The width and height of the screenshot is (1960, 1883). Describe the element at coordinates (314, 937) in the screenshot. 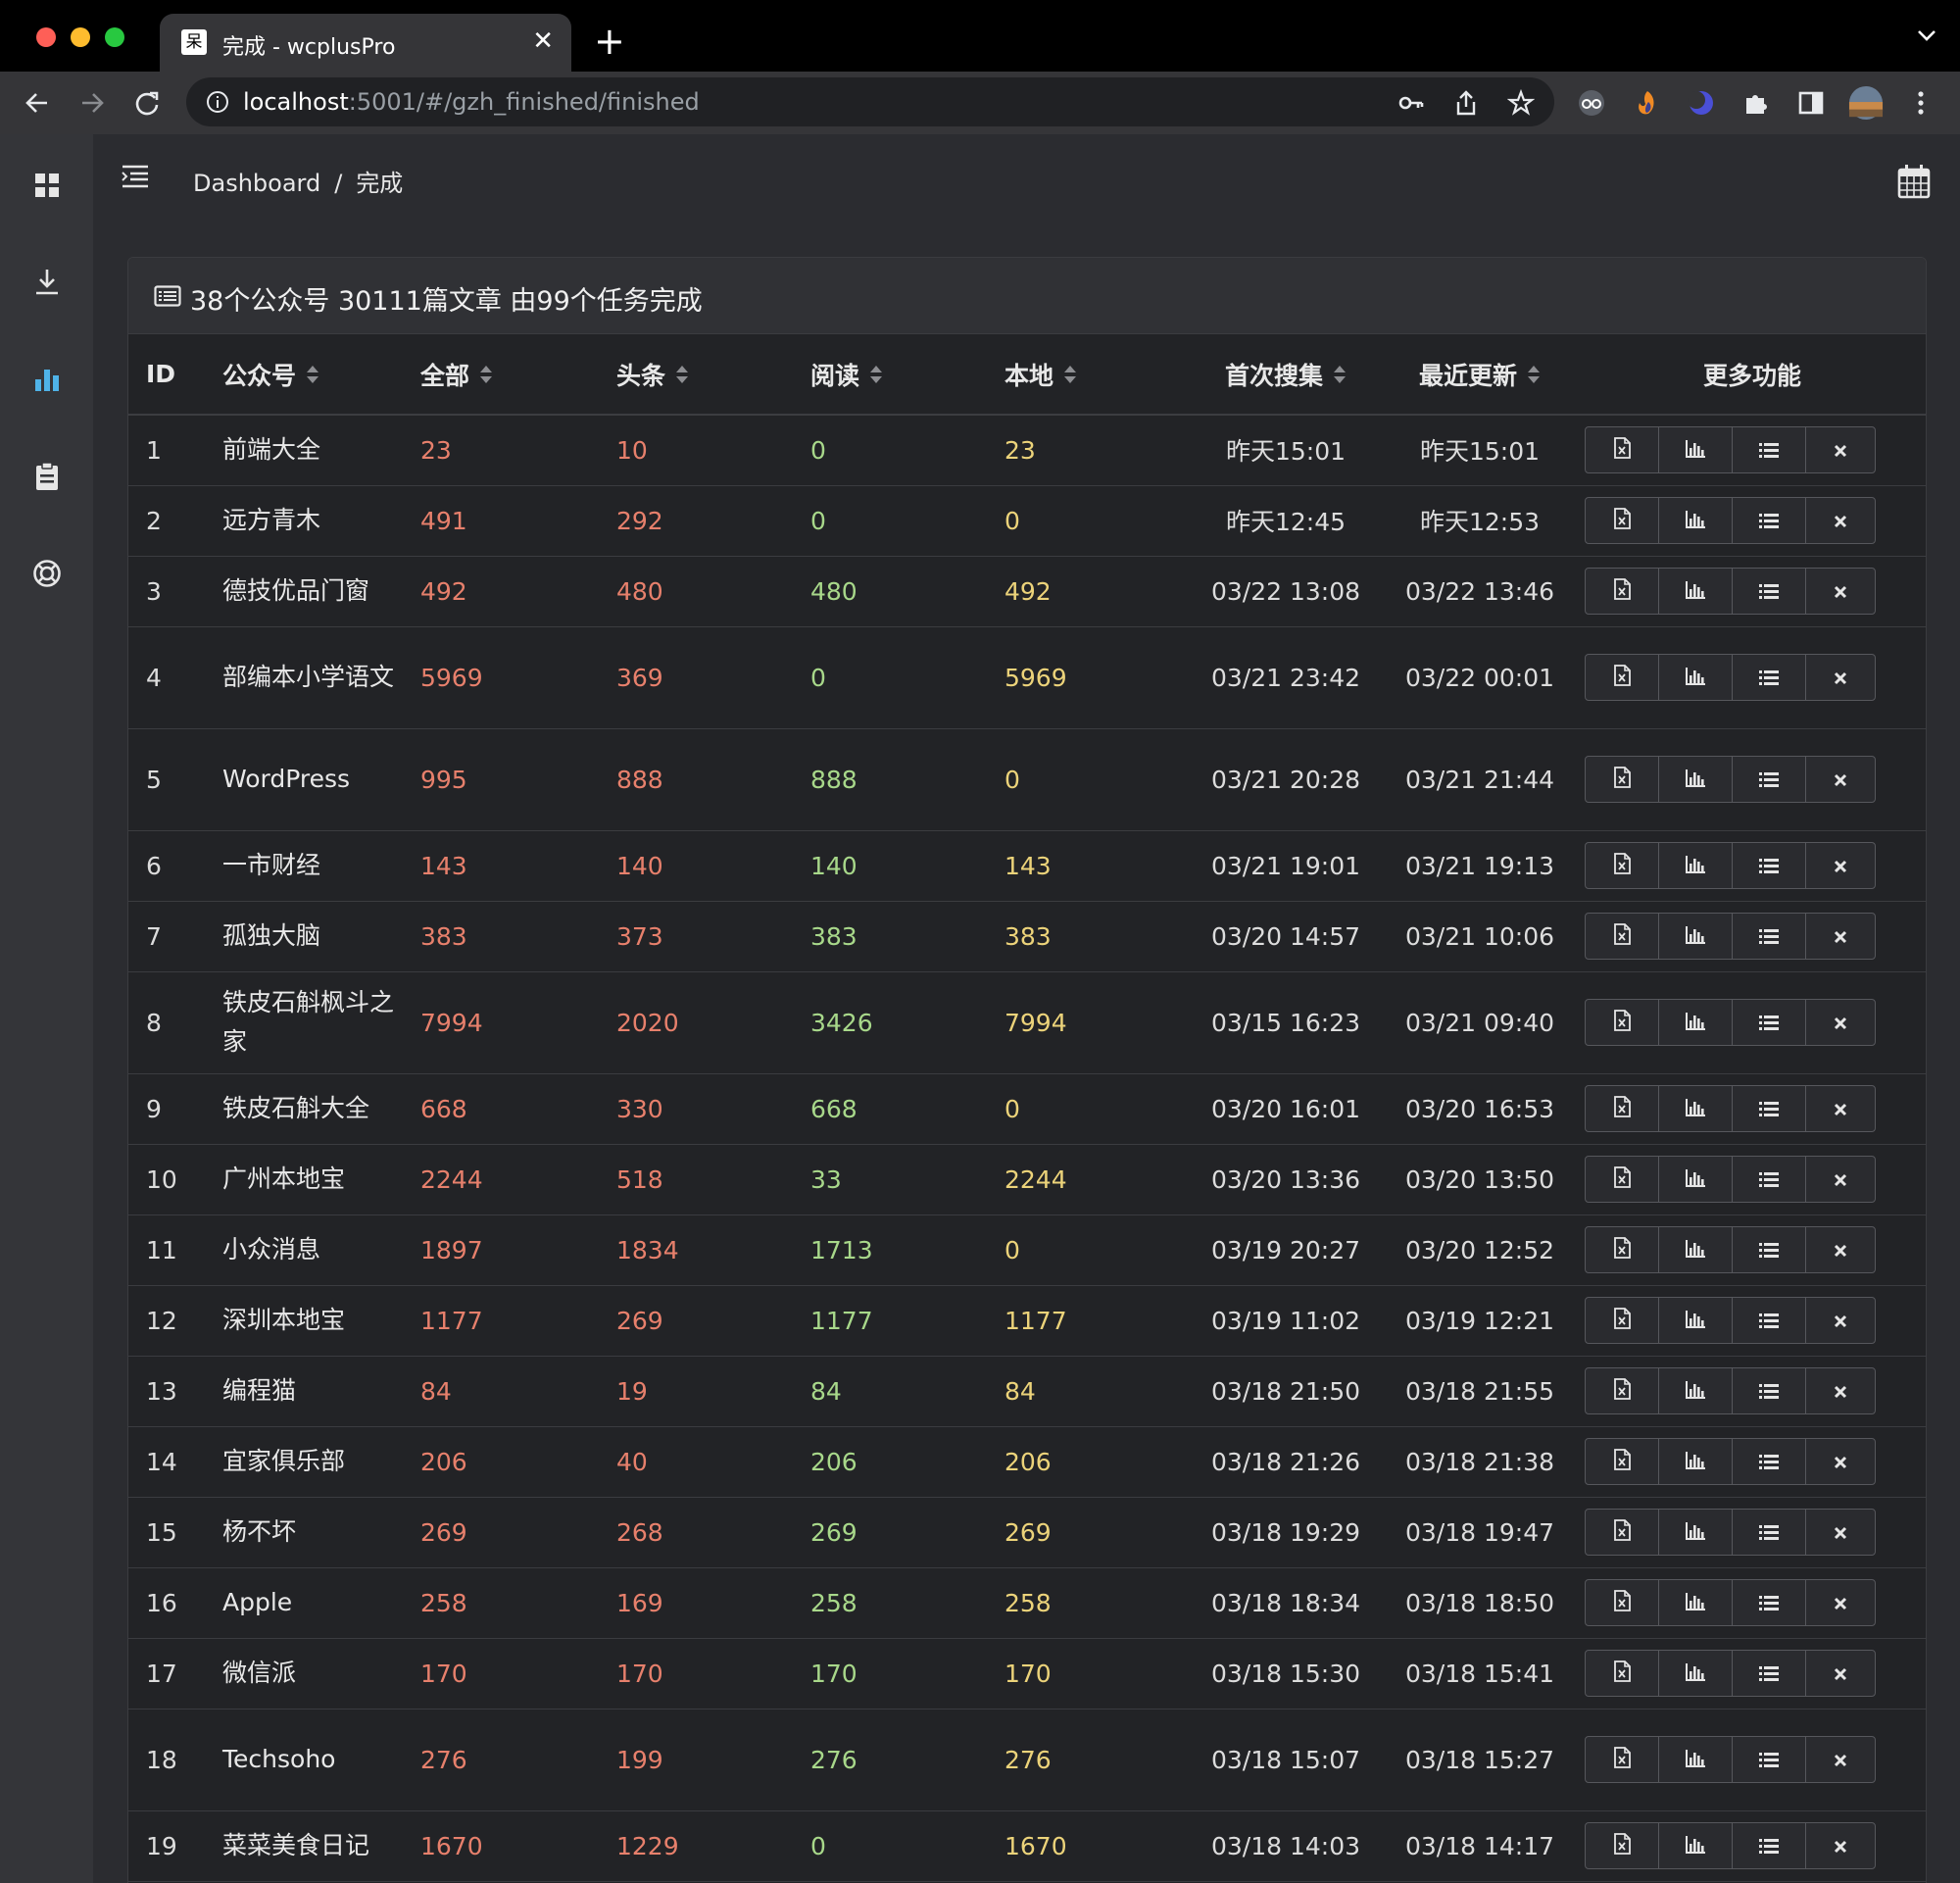

I see `cell-account-name: 孤独大脑` at that location.